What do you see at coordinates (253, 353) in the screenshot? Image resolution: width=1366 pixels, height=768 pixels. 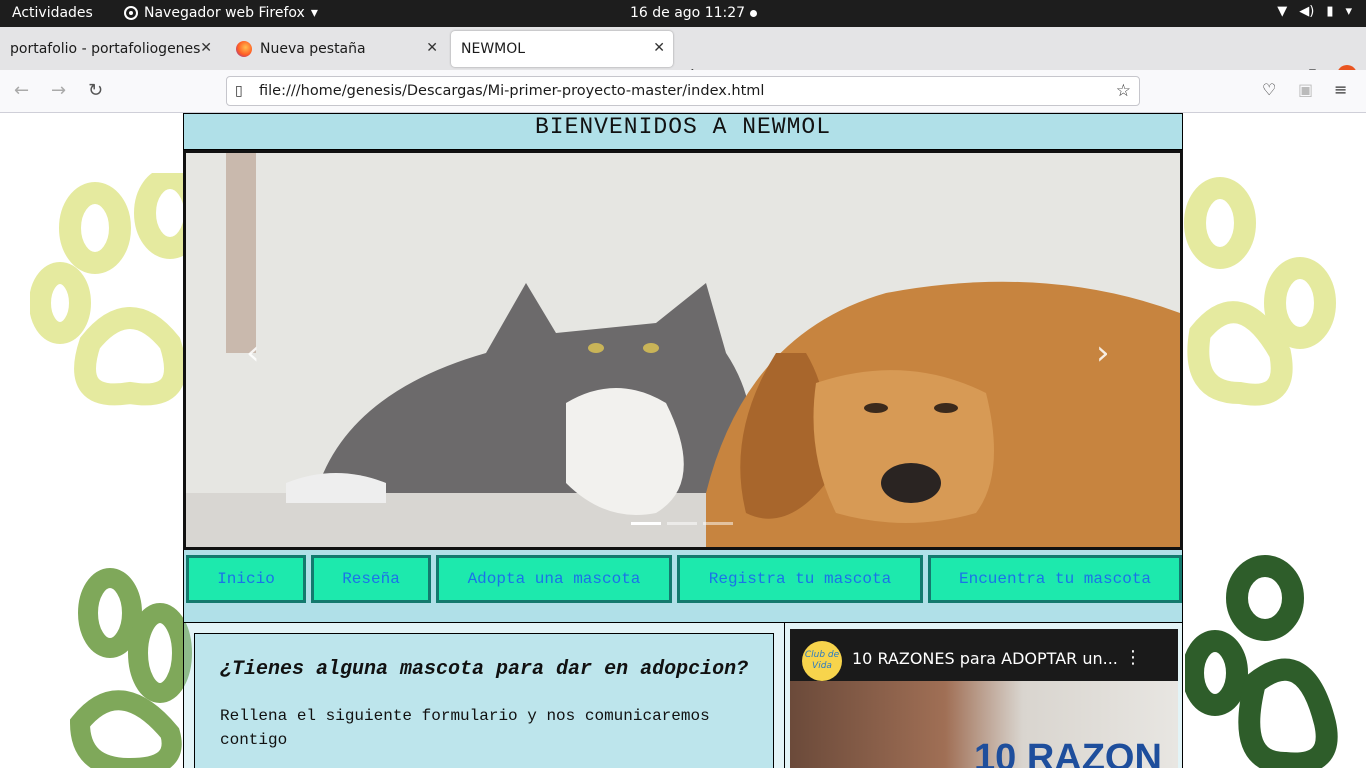 I see `carousel-prev-button: ‹` at bounding box center [253, 353].